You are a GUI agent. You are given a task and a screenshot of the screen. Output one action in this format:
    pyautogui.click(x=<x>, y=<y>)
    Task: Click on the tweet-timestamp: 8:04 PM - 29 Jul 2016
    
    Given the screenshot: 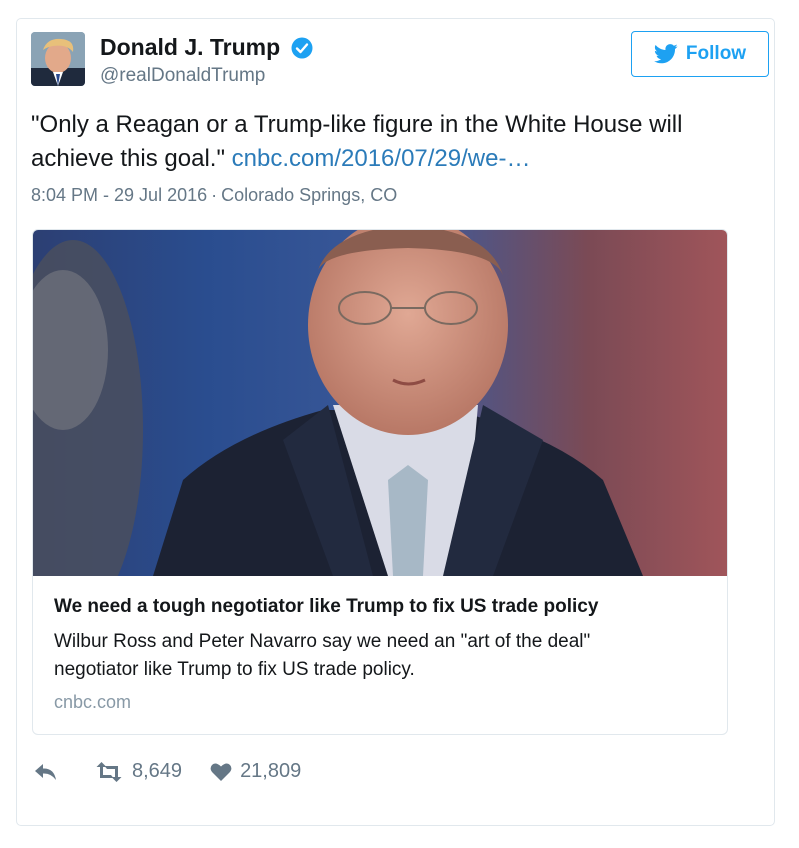 What is the action you would take?
    pyautogui.click(x=119, y=195)
    